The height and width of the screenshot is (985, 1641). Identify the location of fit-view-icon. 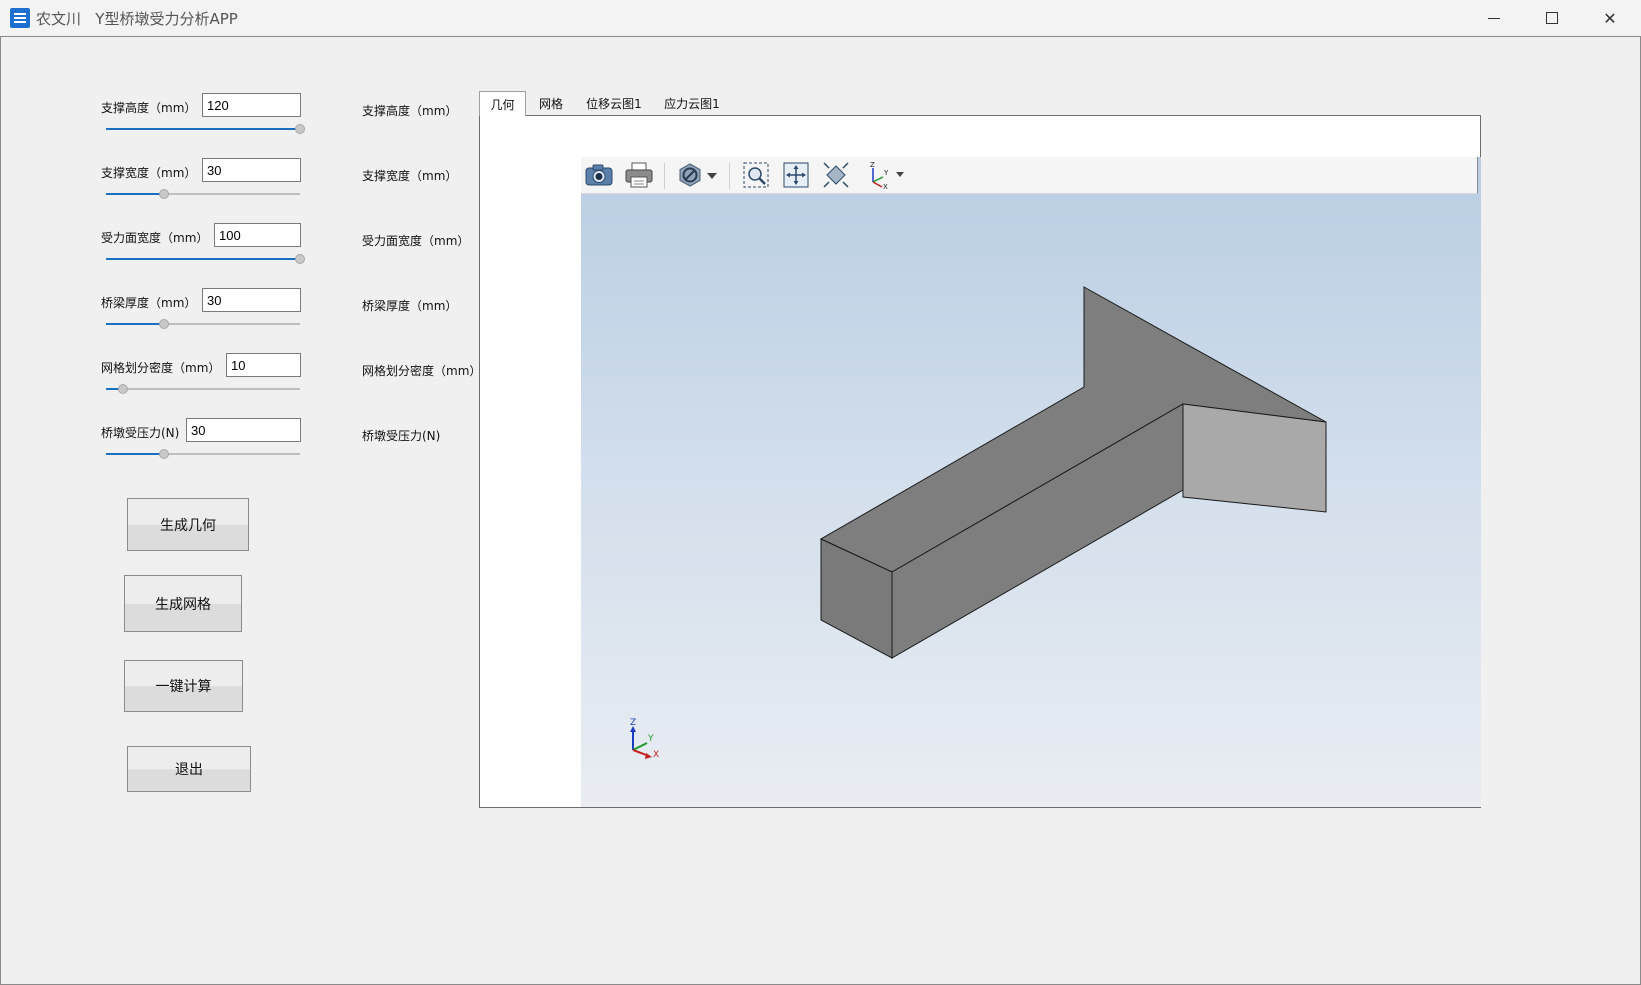
(836, 175).